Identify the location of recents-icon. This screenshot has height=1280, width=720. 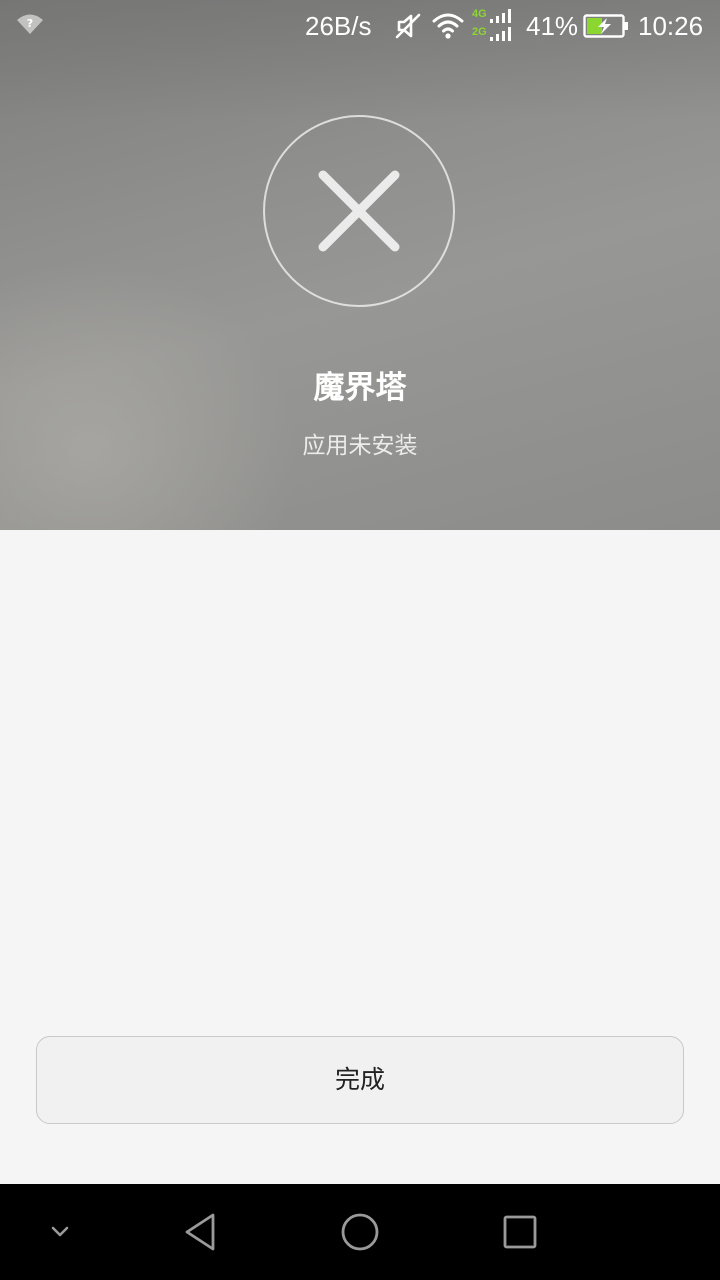
(520, 1232).